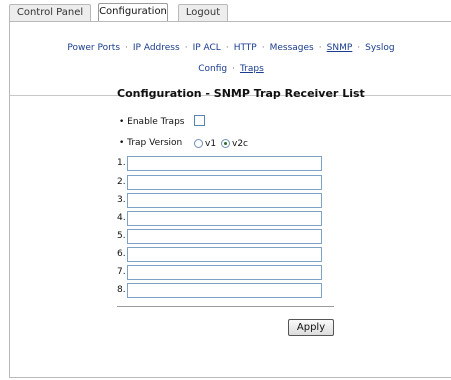 The height and width of the screenshot is (380, 451). I want to click on trap-version-v1-label: v1, so click(211, 144).